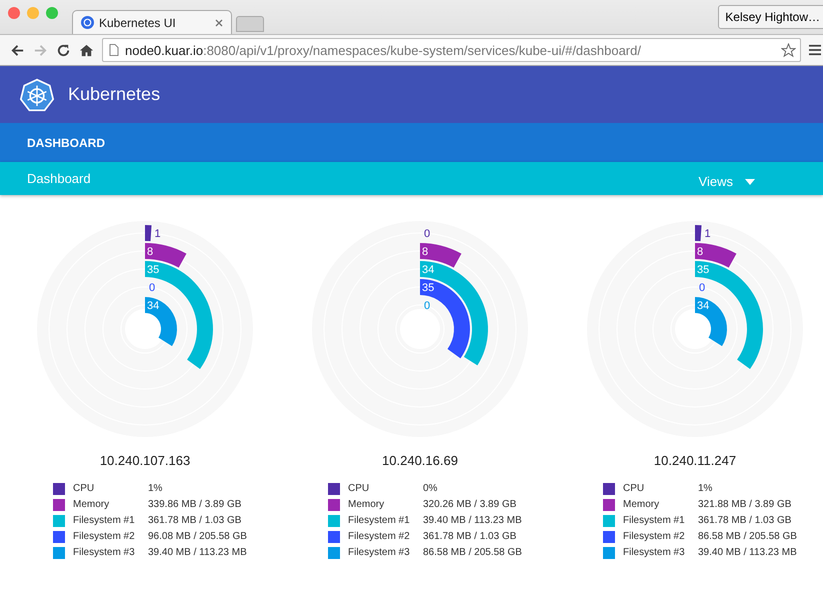  What do you see at coordinates (219, 22) in the screenshot?
I see `close-tab-icon` at bounding box center [219, 22].